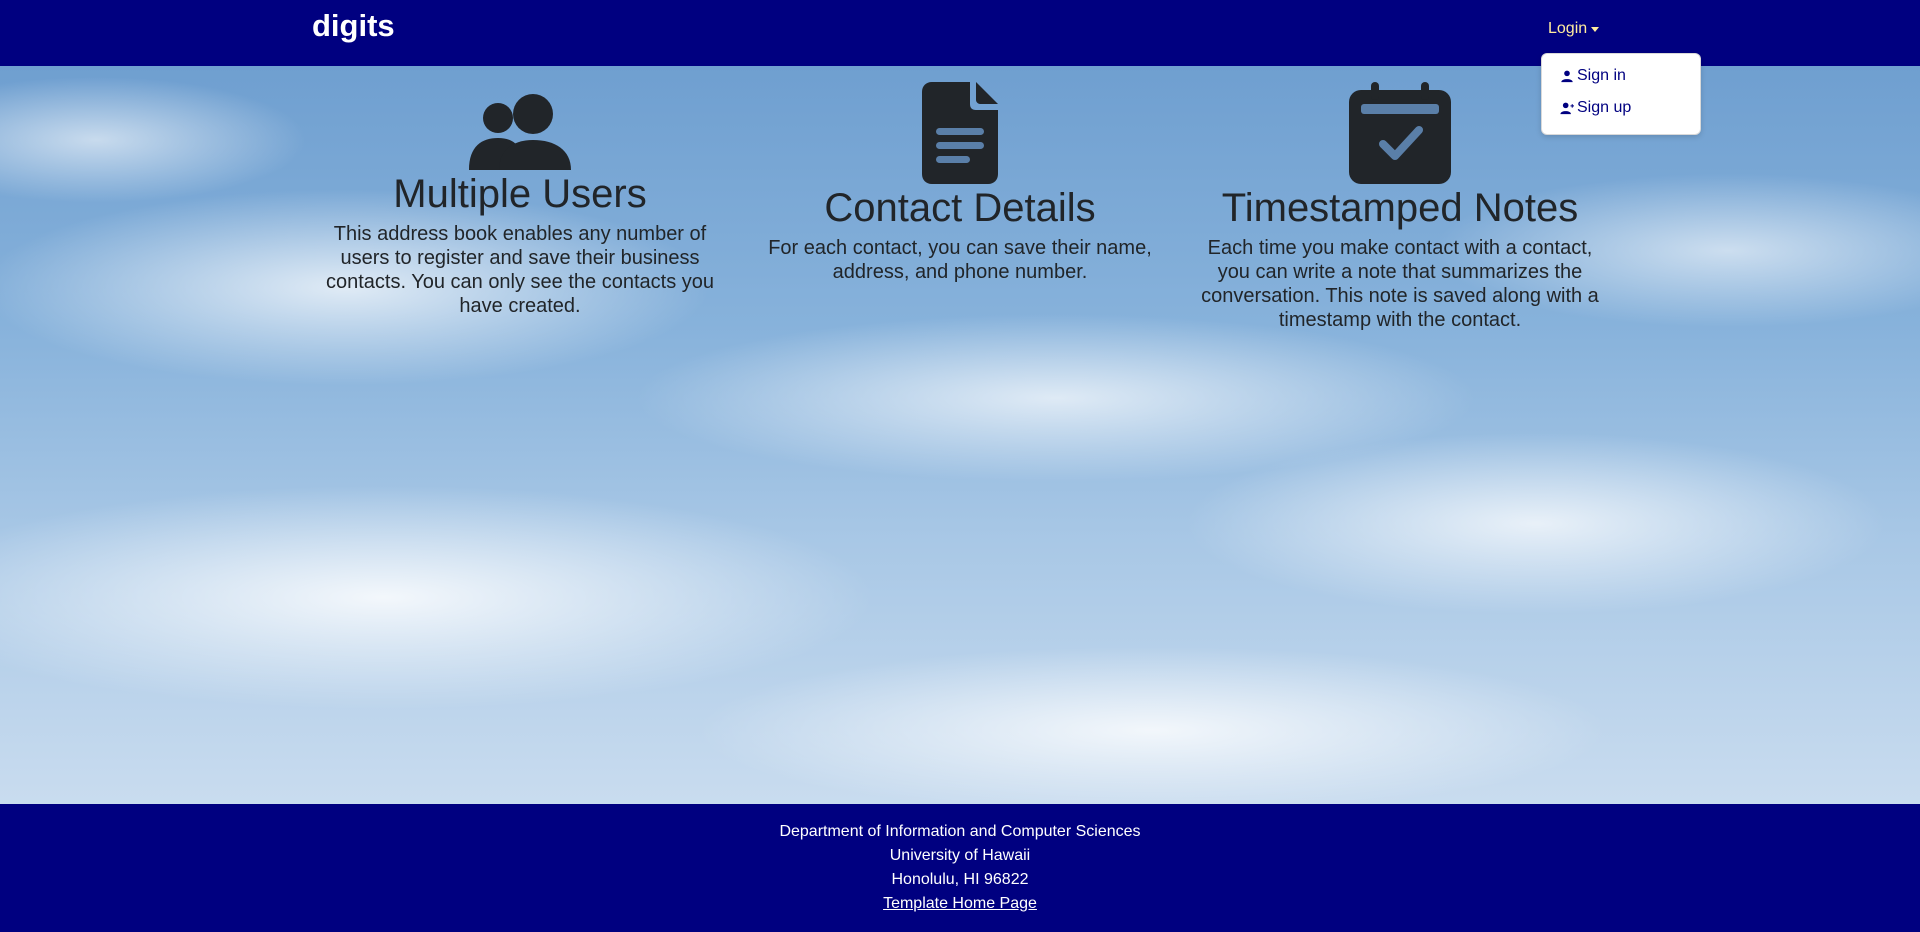  Describe the element at coordinates (960, 879) in the screenshot. I see `footer-address: Honolulu, HI 96822` at that location.